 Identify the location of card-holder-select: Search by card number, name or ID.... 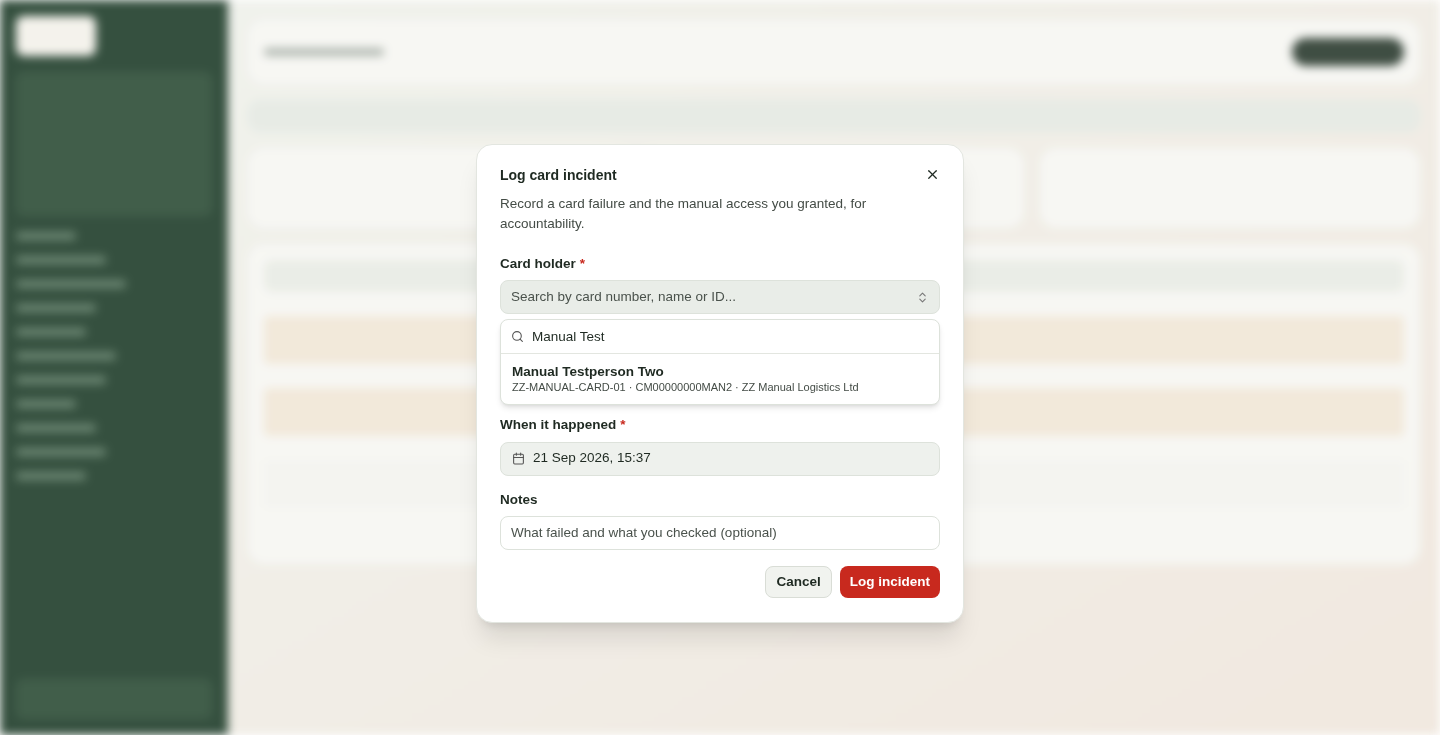
(720, 297).